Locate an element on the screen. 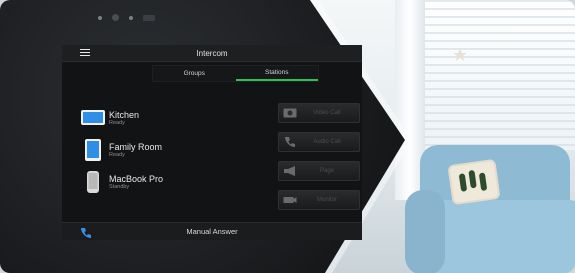 The width and height of the screenshot is (575, 273). header-bar: Intercom is located at coordinates (212, 53).